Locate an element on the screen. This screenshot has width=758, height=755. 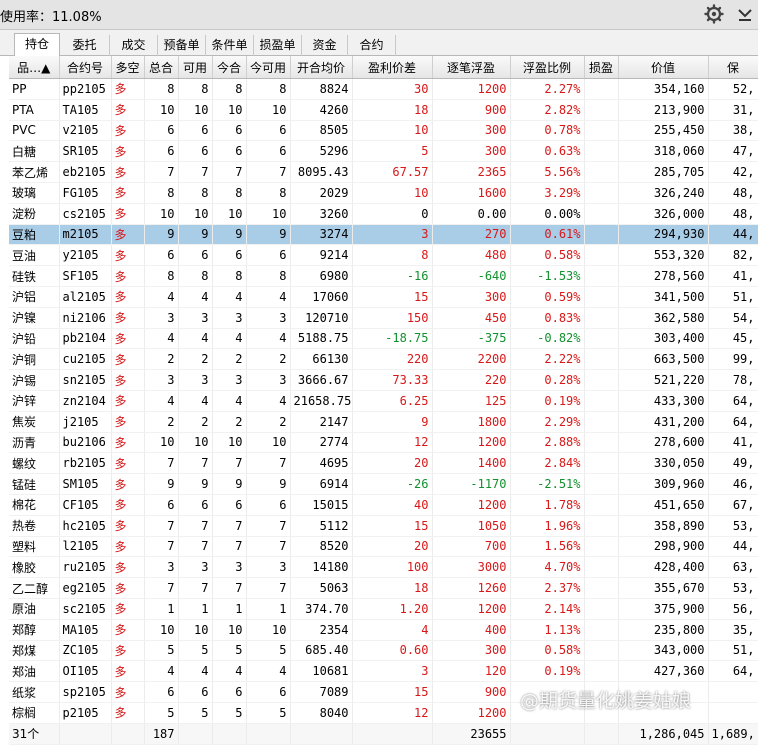
col-header-direction: 多空 is located at coordinates (128, 67).